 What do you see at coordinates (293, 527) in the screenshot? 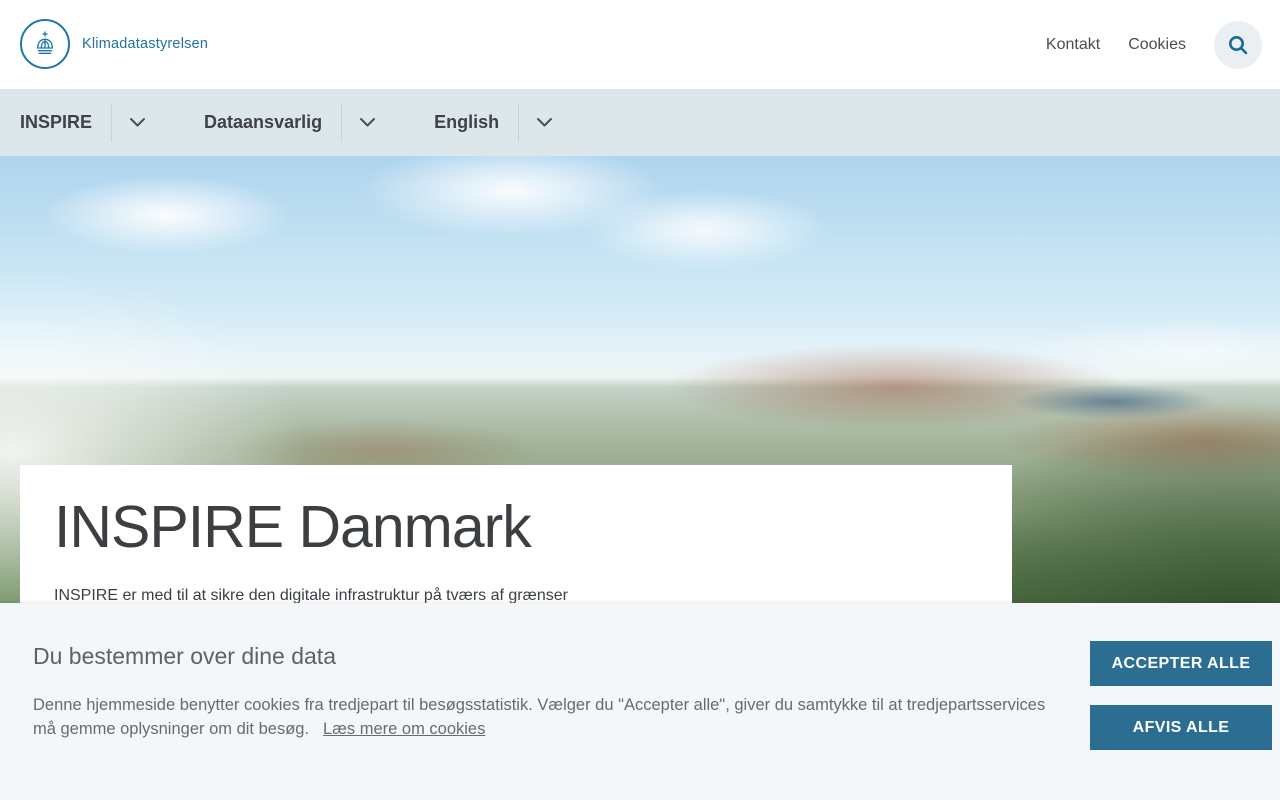
I see `page-title: INSPIRE Danmark` at bounding box center [293, 527].